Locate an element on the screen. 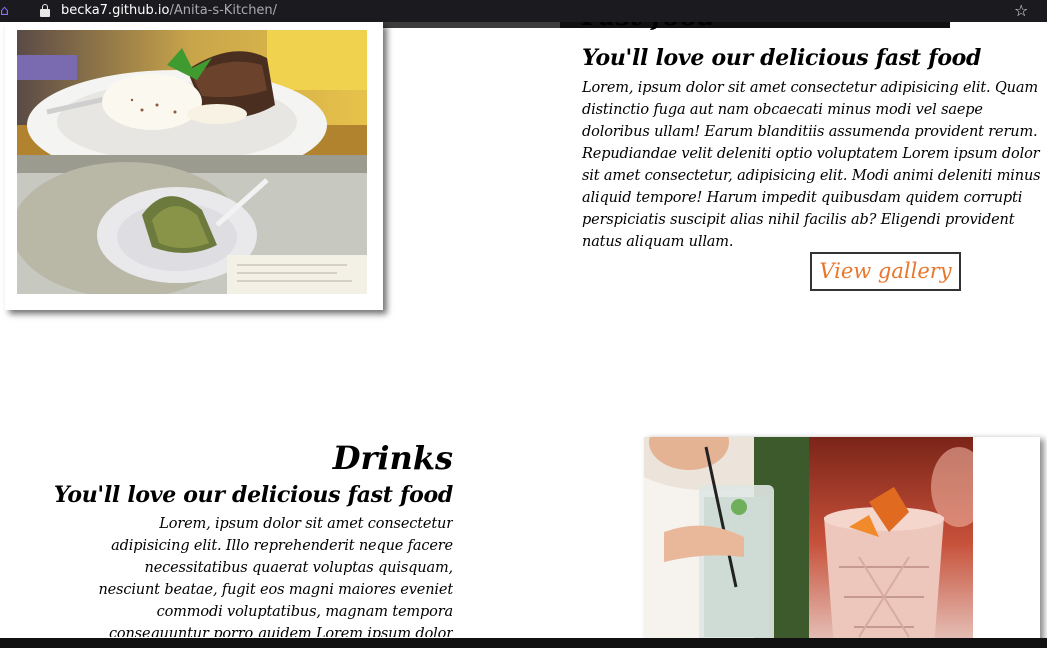 The height and width of the screenshot is (648, 1047). lock-icon is located at coordinates (45, 10).